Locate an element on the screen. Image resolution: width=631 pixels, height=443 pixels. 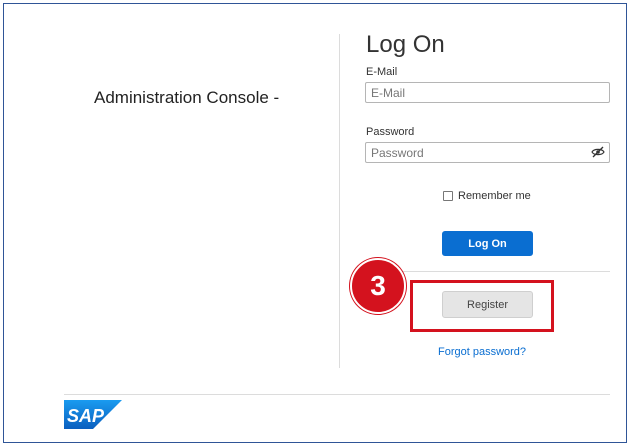
remember-checkbox is located at coordinates (448, 196).